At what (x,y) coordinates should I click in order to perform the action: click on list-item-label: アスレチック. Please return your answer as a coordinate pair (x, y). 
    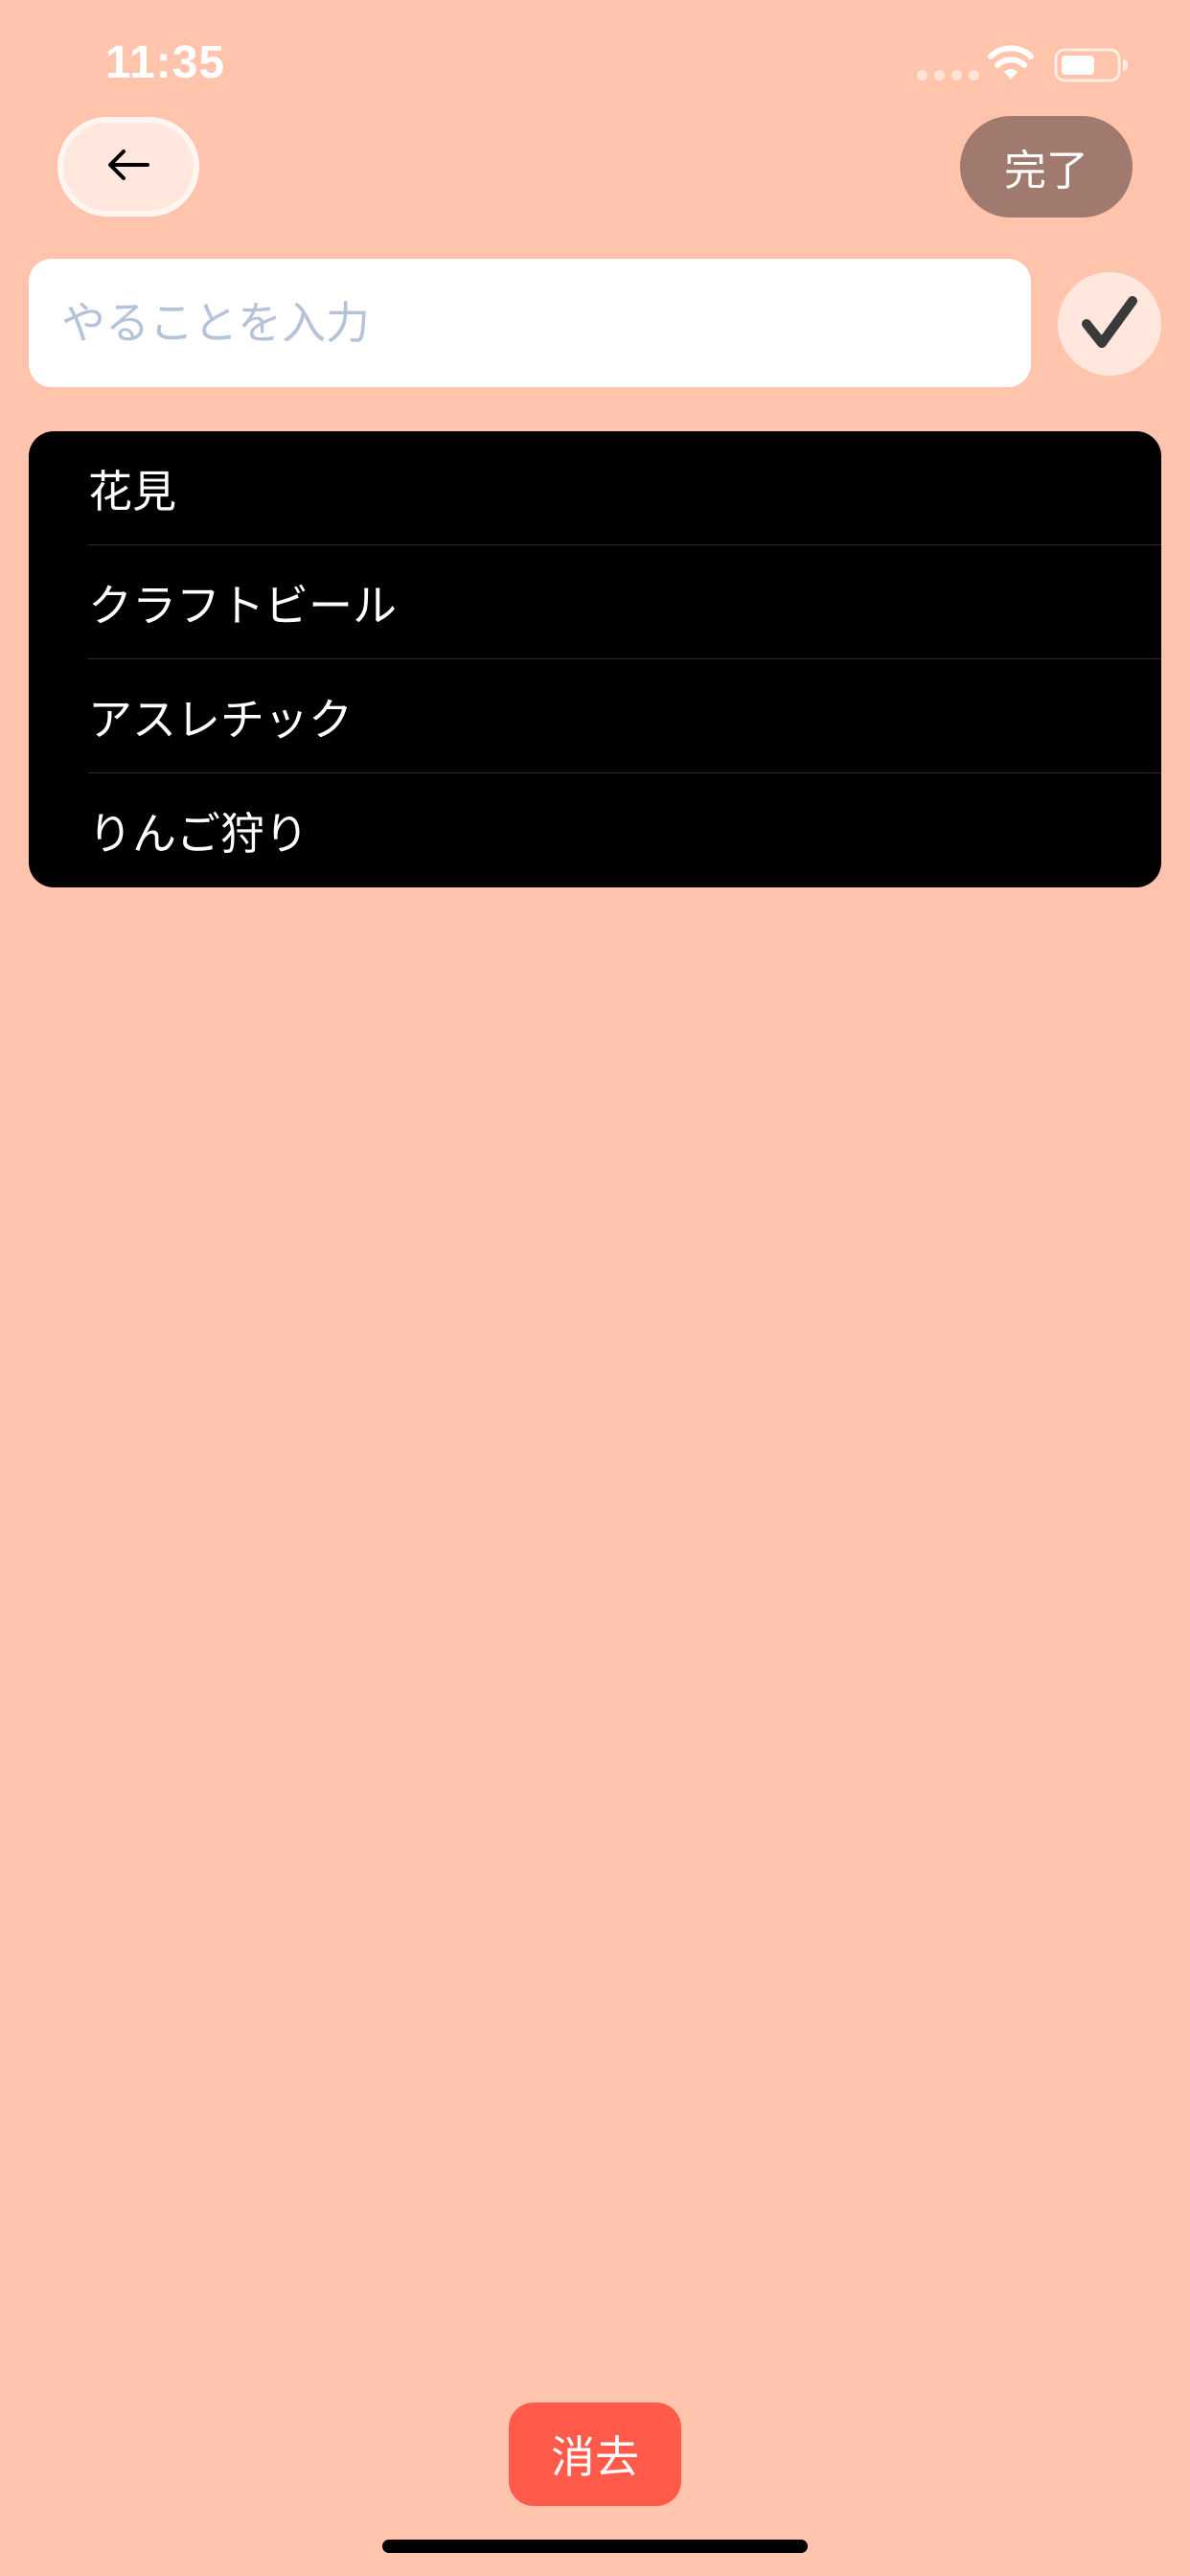
    Looking at the image, I should click on (221, 719).